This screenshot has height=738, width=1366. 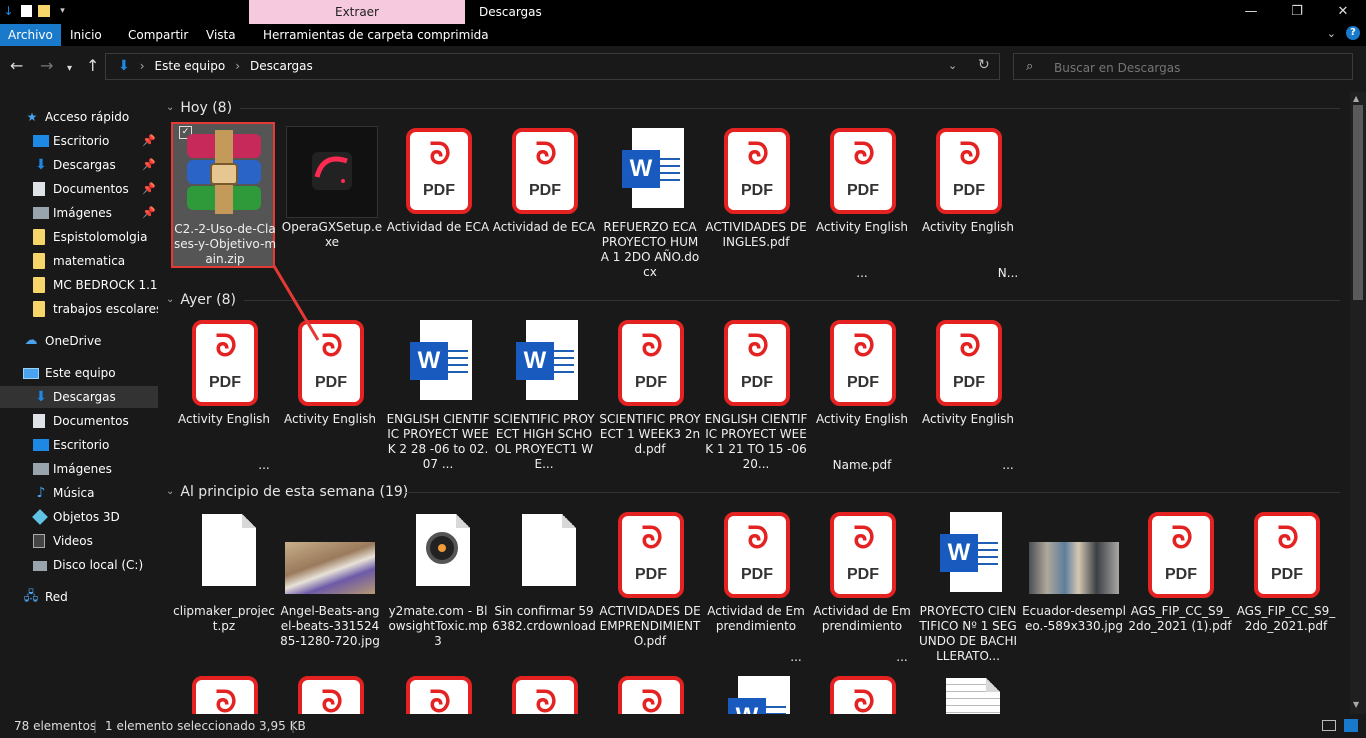 What do you see at coordinates (79, 597) in the screenshot?
I see `sidebar-item-red: 🖧 Red` at bounding box center [79, 597].